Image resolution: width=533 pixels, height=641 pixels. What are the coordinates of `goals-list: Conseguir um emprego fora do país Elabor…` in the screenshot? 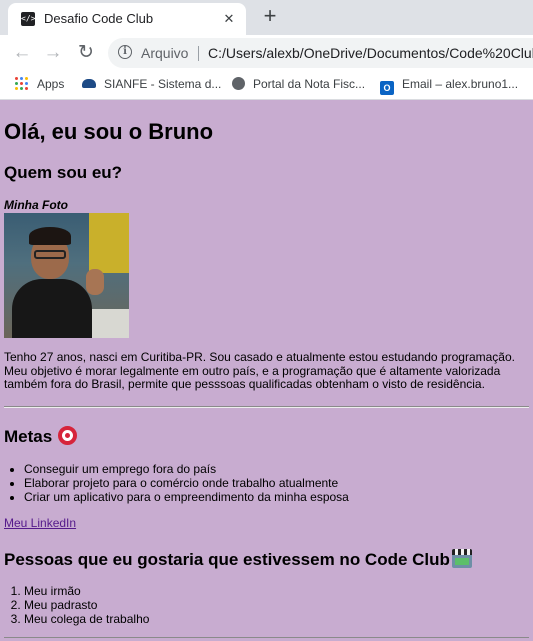 It's located at (176, 483).